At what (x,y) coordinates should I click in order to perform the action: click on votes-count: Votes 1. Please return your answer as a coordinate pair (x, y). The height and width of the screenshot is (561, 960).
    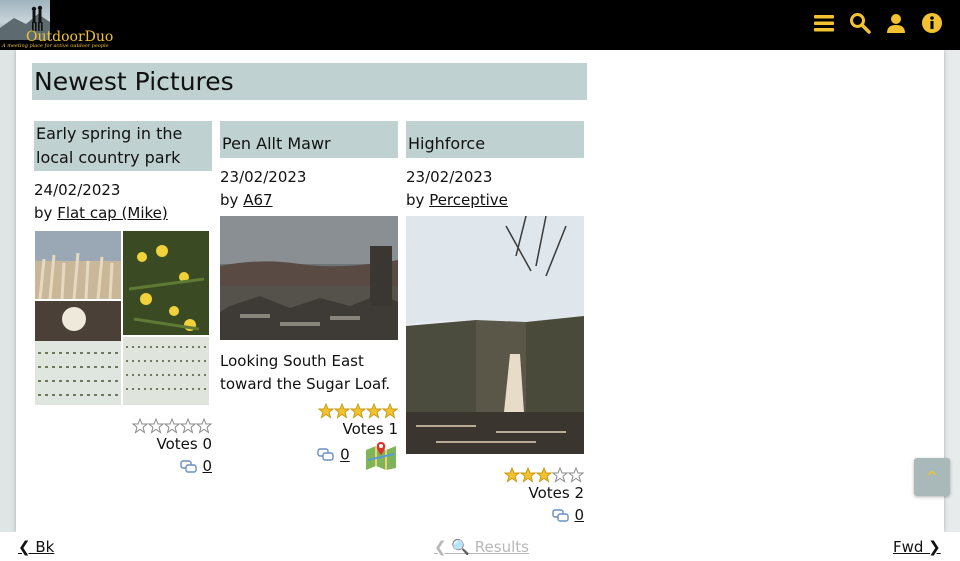
    Looking at the image, I should click on (370, 429).